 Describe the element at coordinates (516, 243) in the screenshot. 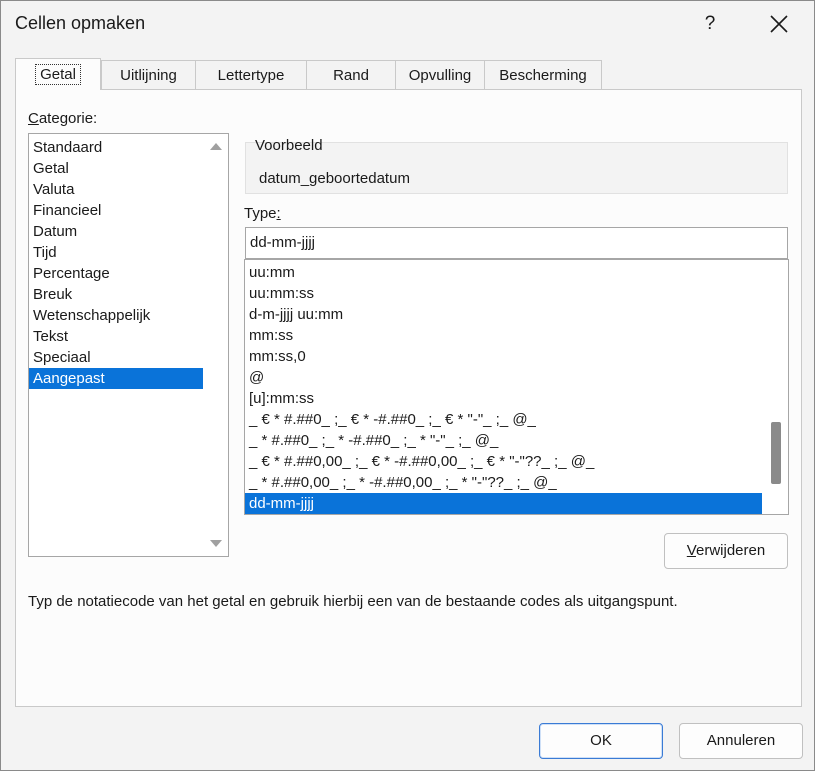

I see `type-input: dd-mm-jjjj` at that location.